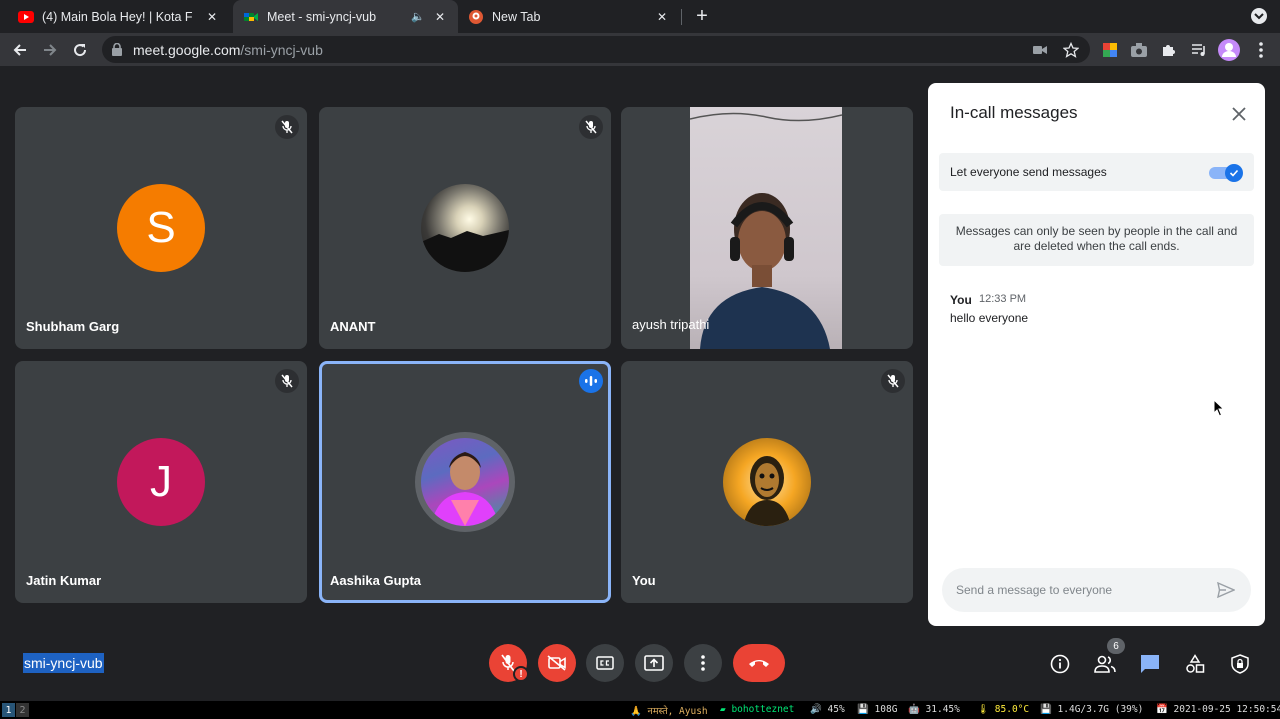 The width and height of the screenshot is (1280, 719). What do you see at coordinates (1219, 410) in the screenshot?
I see `mouse-cursor-icon` at bounding box center [1219, 410].